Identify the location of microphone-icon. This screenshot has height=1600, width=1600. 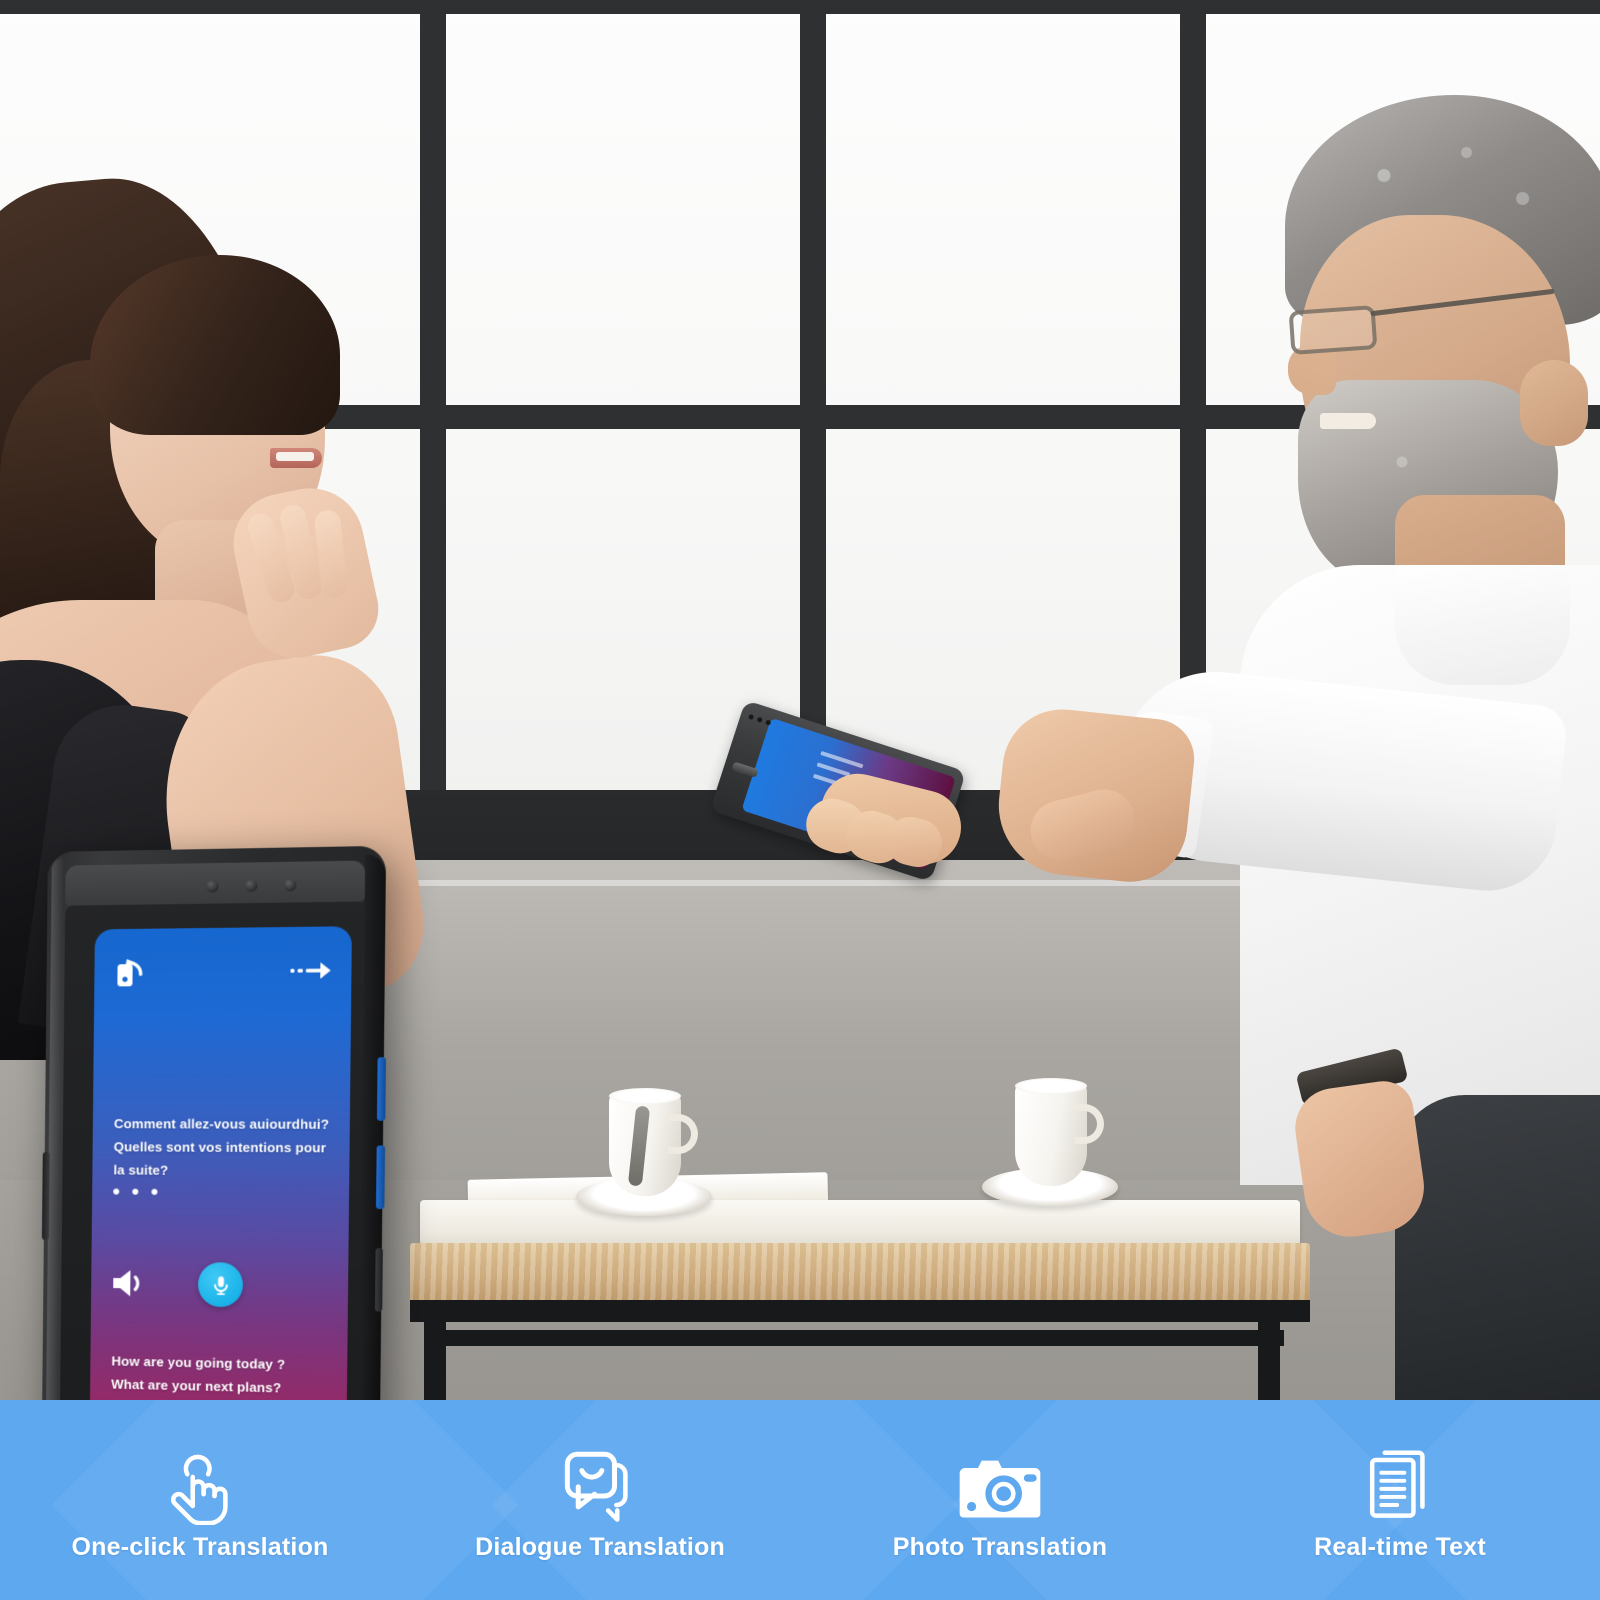
(220, 1285).